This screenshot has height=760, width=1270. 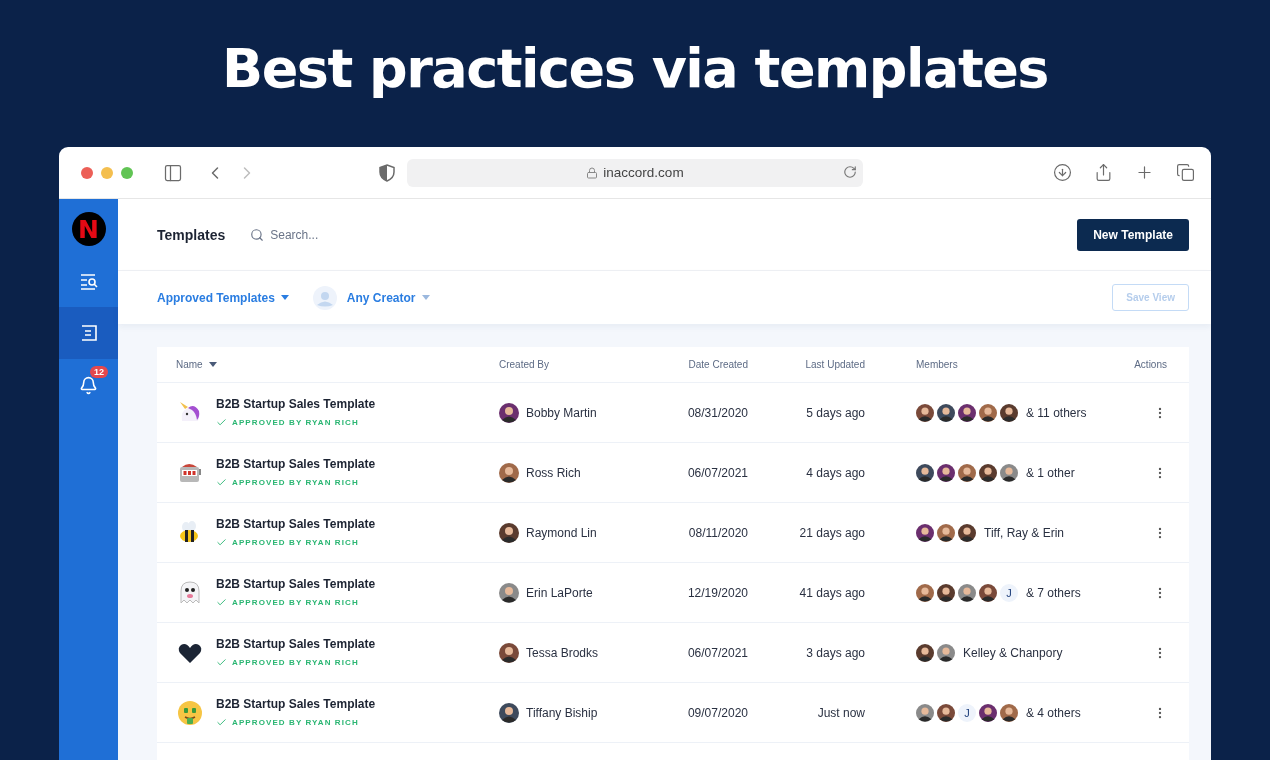 I want to click on date-created: 09/07/2020, so click(x=717, y=712).